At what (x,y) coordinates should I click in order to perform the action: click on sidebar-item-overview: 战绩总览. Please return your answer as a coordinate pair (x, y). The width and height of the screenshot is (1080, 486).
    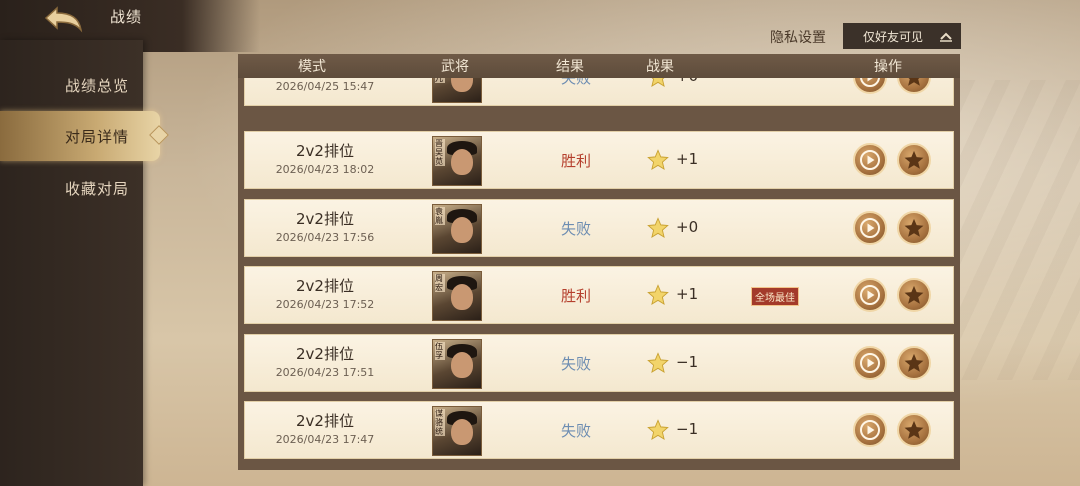
    Looking at the image, I should click on (80, 85).